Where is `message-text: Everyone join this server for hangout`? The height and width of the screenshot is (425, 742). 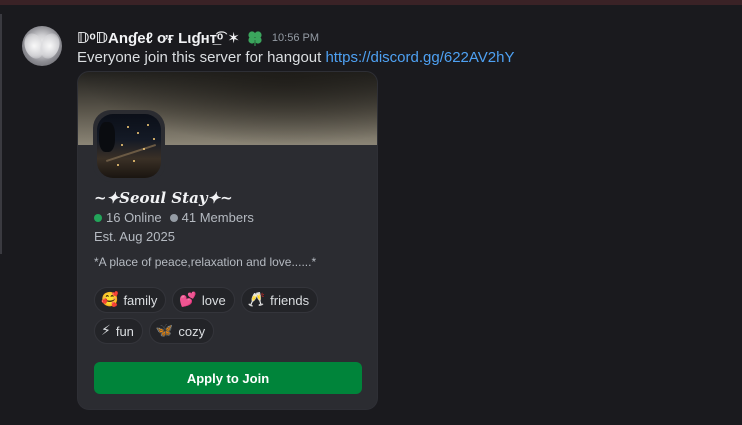 message-text: Everyone join this server for hangout is located at coordinates (201, 57).